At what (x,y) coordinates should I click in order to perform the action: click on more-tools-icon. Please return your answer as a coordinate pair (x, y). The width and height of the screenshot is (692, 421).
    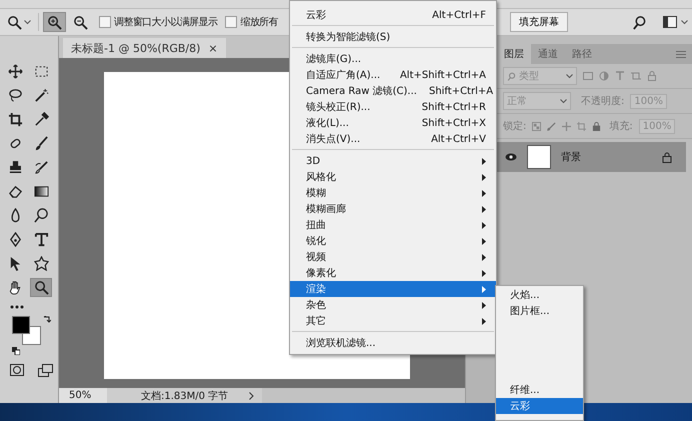
    Looking at the image, I should click on (18, 307).